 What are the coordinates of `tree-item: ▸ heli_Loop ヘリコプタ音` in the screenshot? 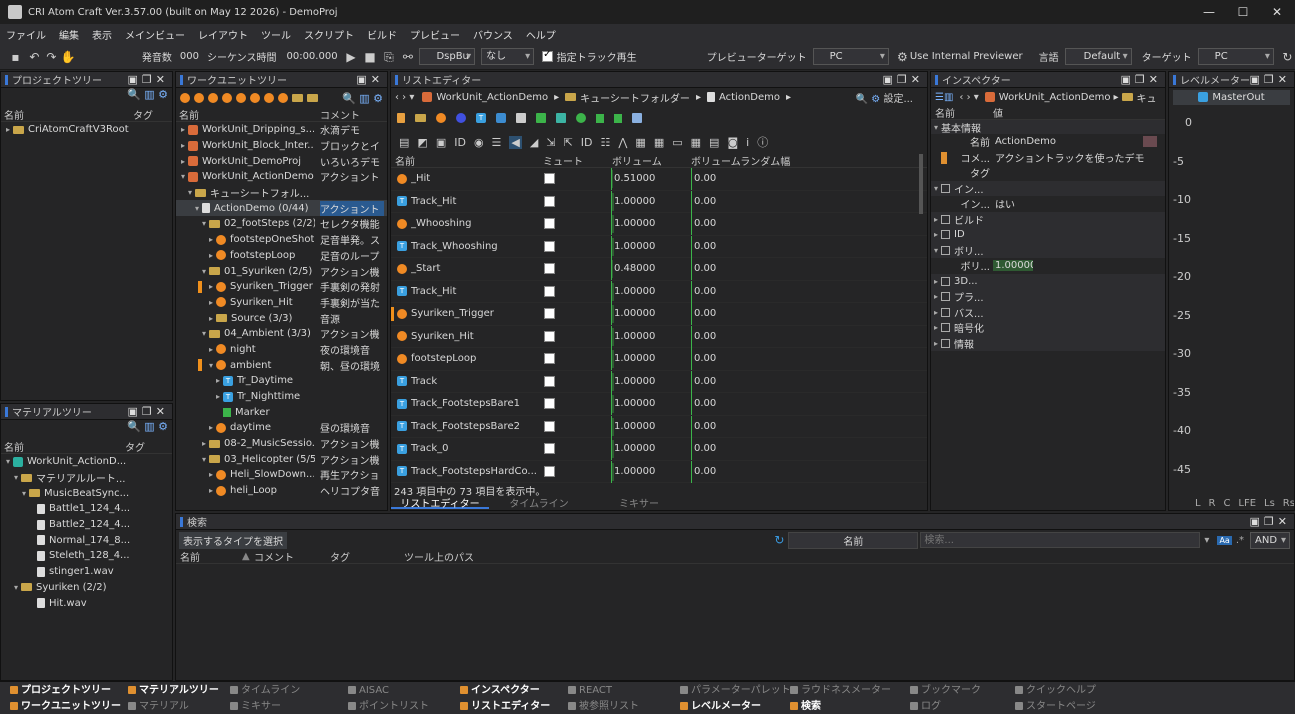 It's located at (281, 491).